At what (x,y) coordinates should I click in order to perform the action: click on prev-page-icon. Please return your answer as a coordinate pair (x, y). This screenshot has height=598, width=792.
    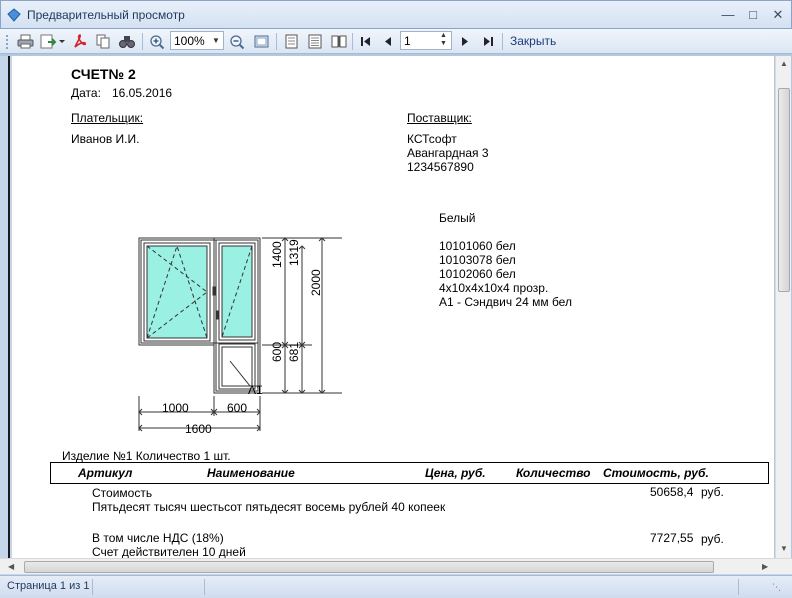
    Looking at the image, I should click on (388, 41).